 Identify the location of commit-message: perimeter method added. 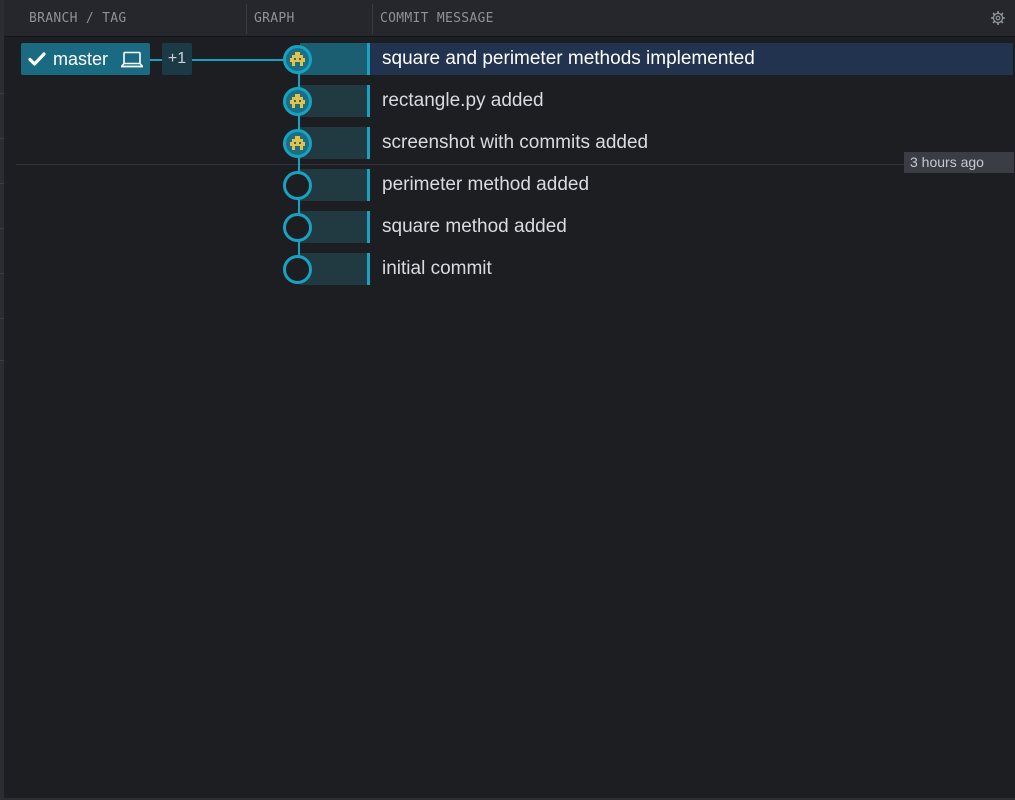
(485, 185).